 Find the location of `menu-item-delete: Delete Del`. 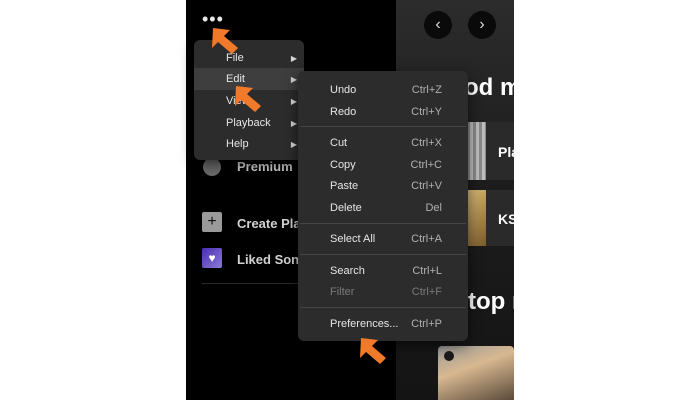

menu-item-delete: Delete Del is located at coordinates (383, 208).